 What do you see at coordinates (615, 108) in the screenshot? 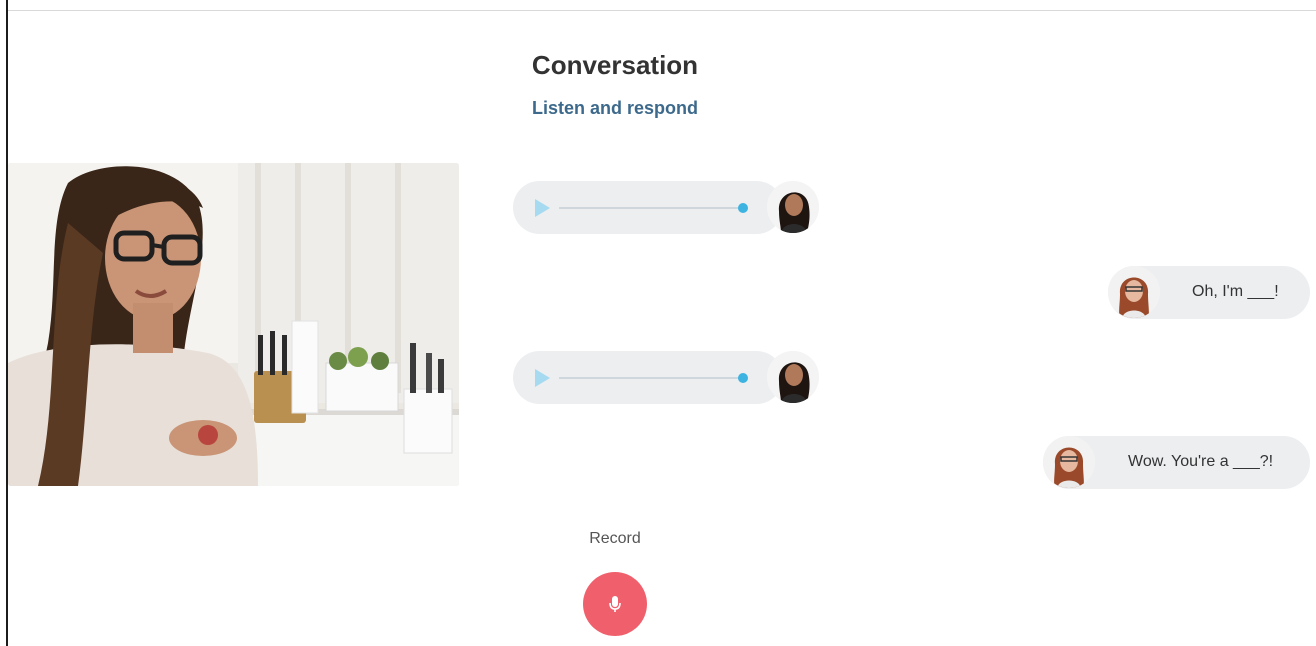
I see `page-subtitle: Listen and respond` at bounding box center [615, 108].